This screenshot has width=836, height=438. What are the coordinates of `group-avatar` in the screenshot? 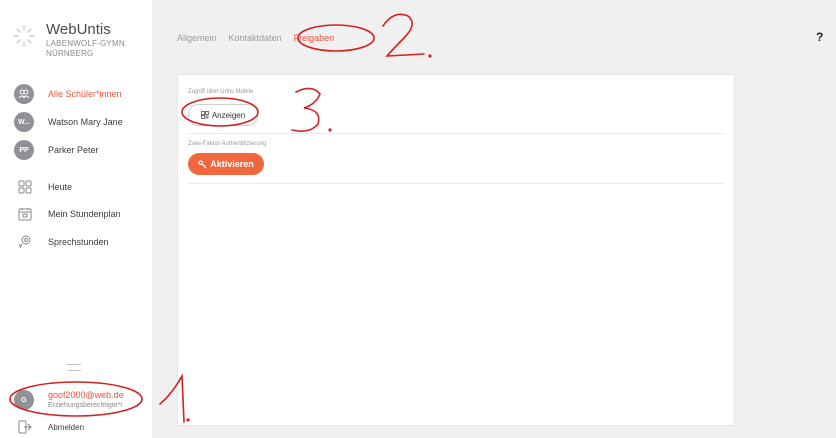 It's located at (24, 94).